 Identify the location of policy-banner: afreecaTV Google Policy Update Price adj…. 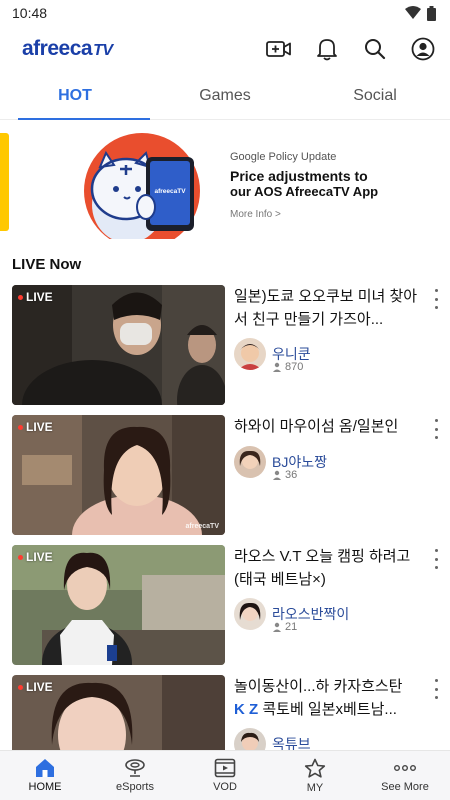
(225, 180).